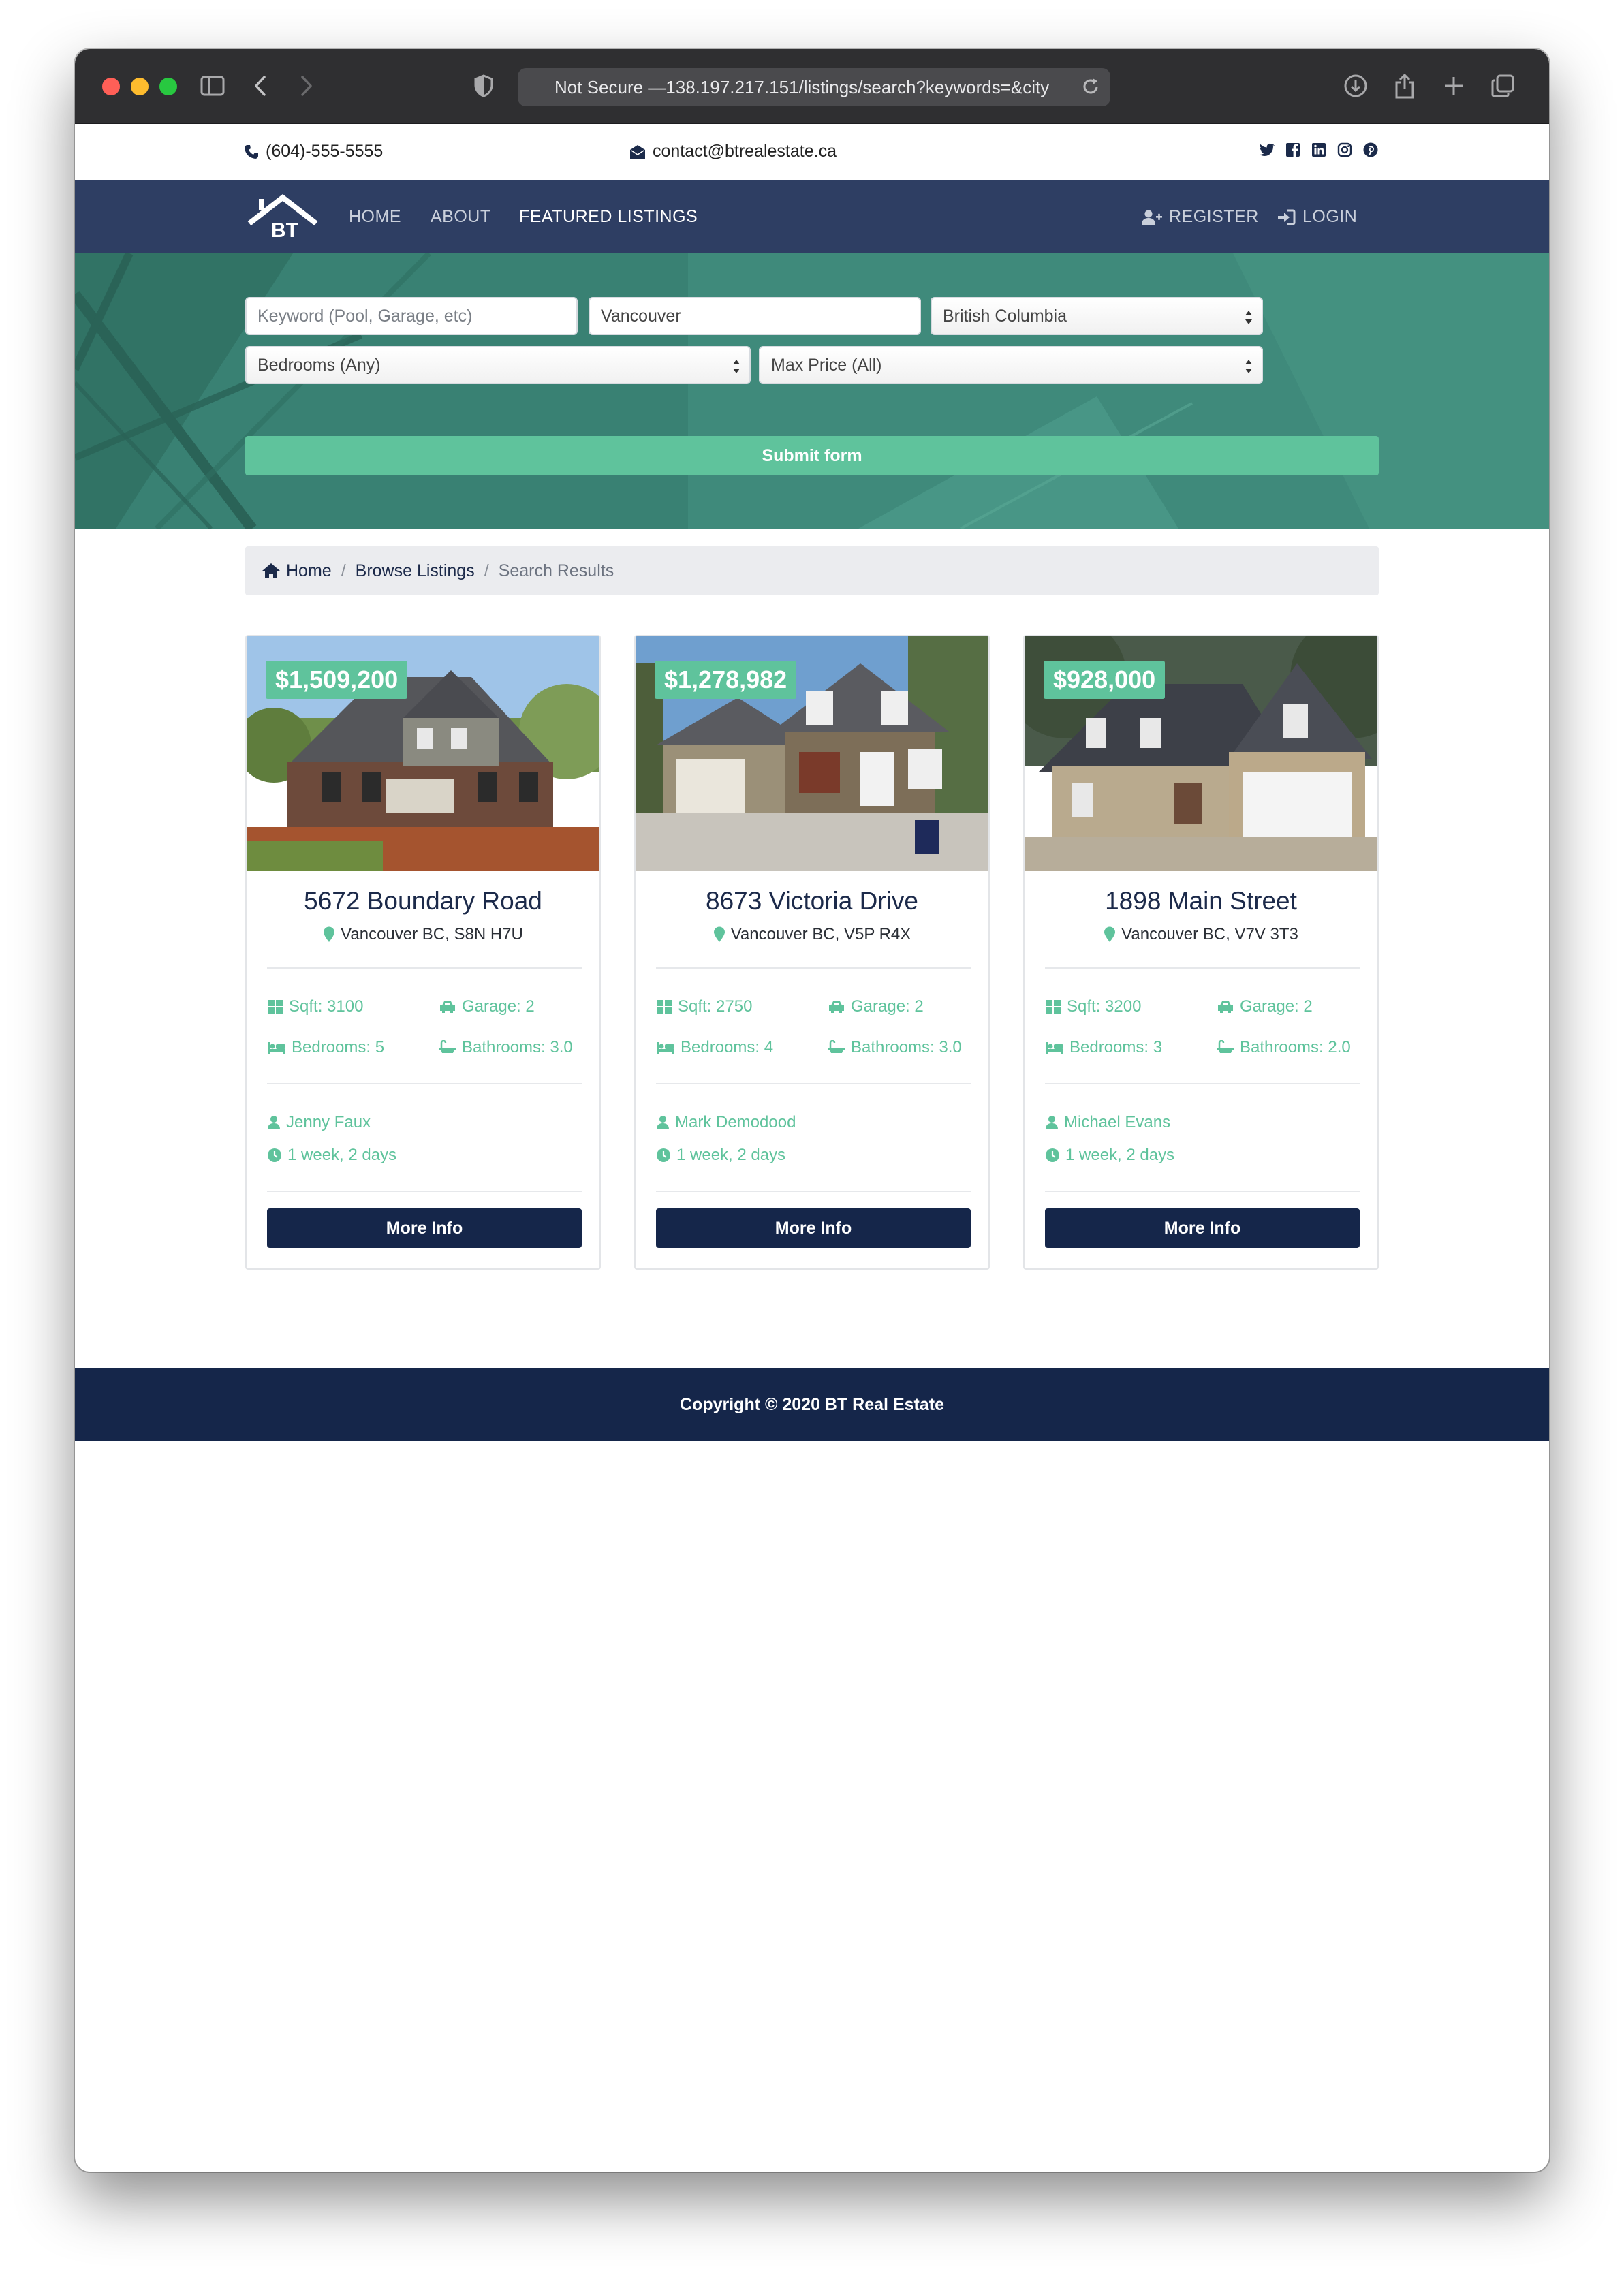 Image resolution: width=1624 pixels, height=2271 pixels. What do you see at coordinates (1356, 86) in the screenshot?
I see `downloads-icon` at bounding box center [1356, 86].